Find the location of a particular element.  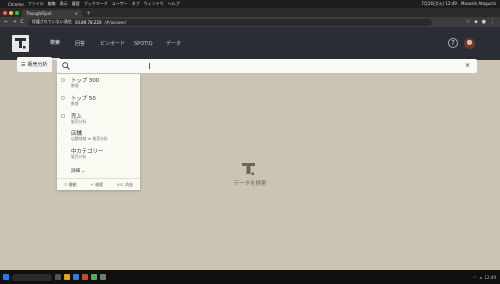

wifi-icon: ◠ is located at coordinates (475, 277).